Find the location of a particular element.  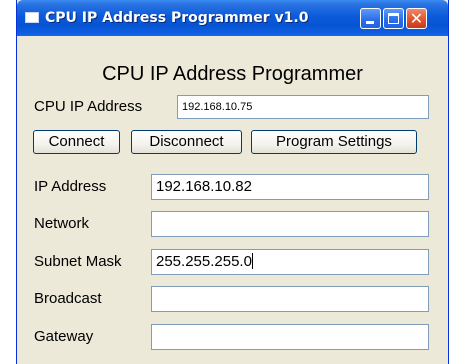

network-input is located at coordinates (290, 224).